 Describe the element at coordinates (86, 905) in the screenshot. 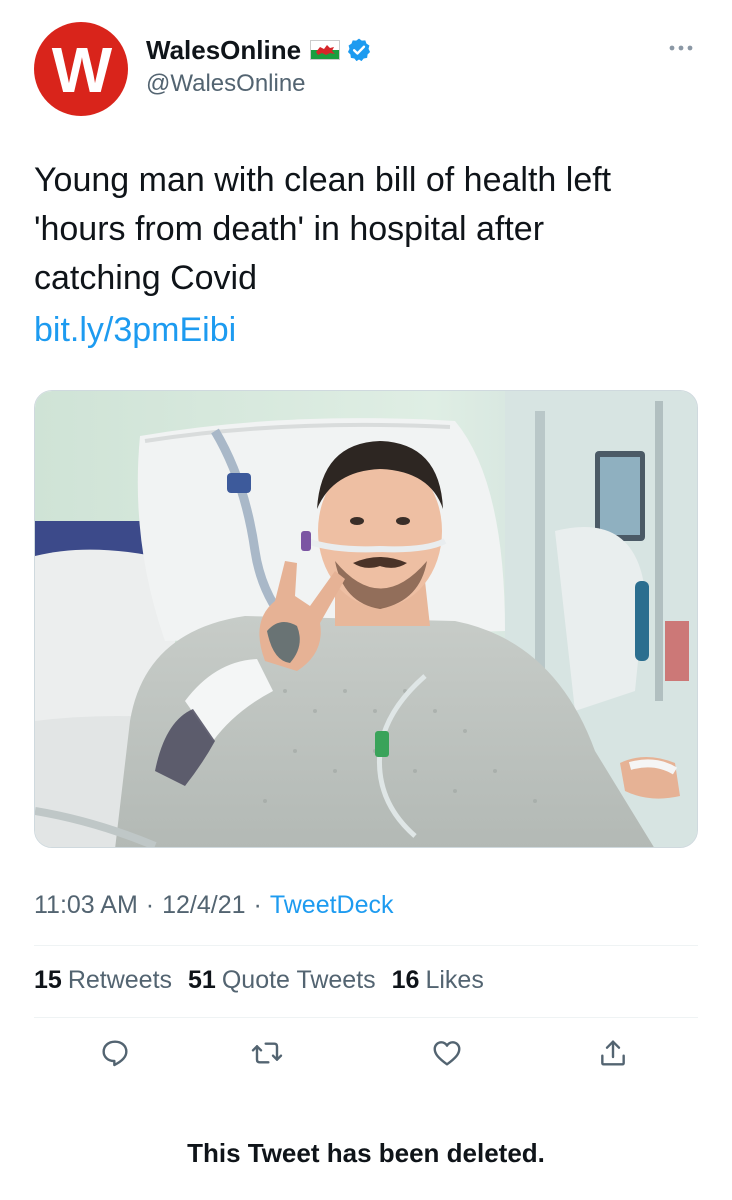

I see `tweet-time: 11:03 AM` at that location.